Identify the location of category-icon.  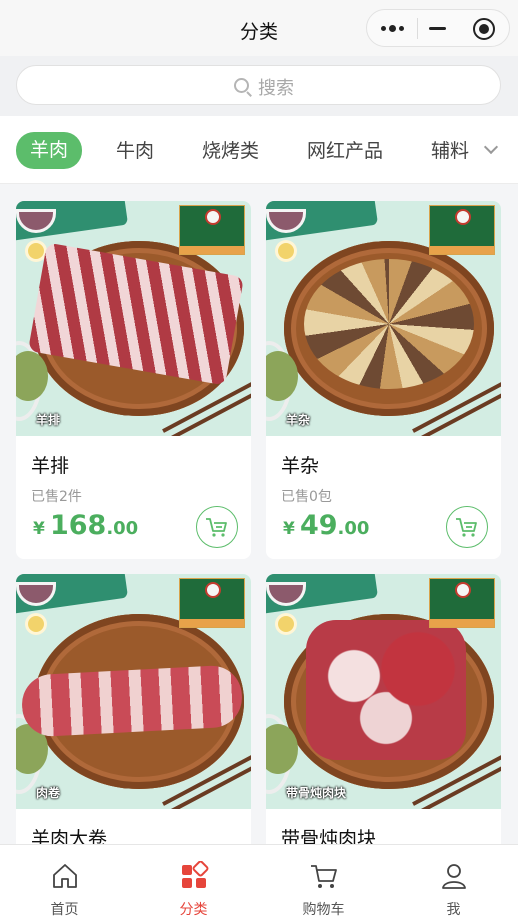
(195, 874).